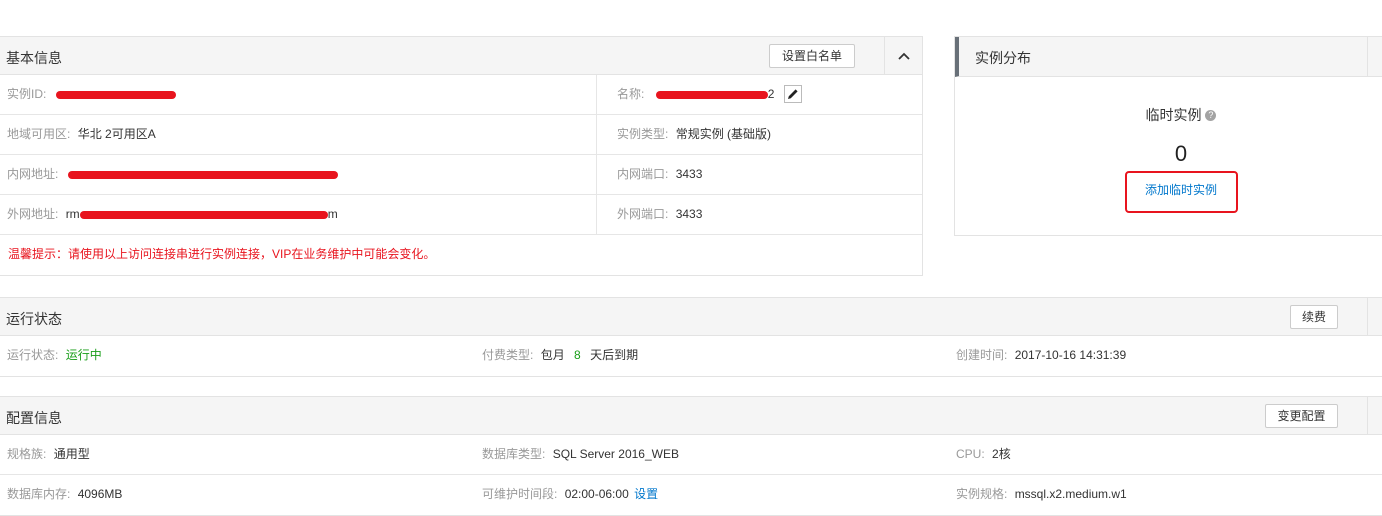 The image size is (1382, 516). Describe the element at coordinates (596, 494) in the screenshot. I see `maintenance-window-value: 02:00-06:00` at that location.